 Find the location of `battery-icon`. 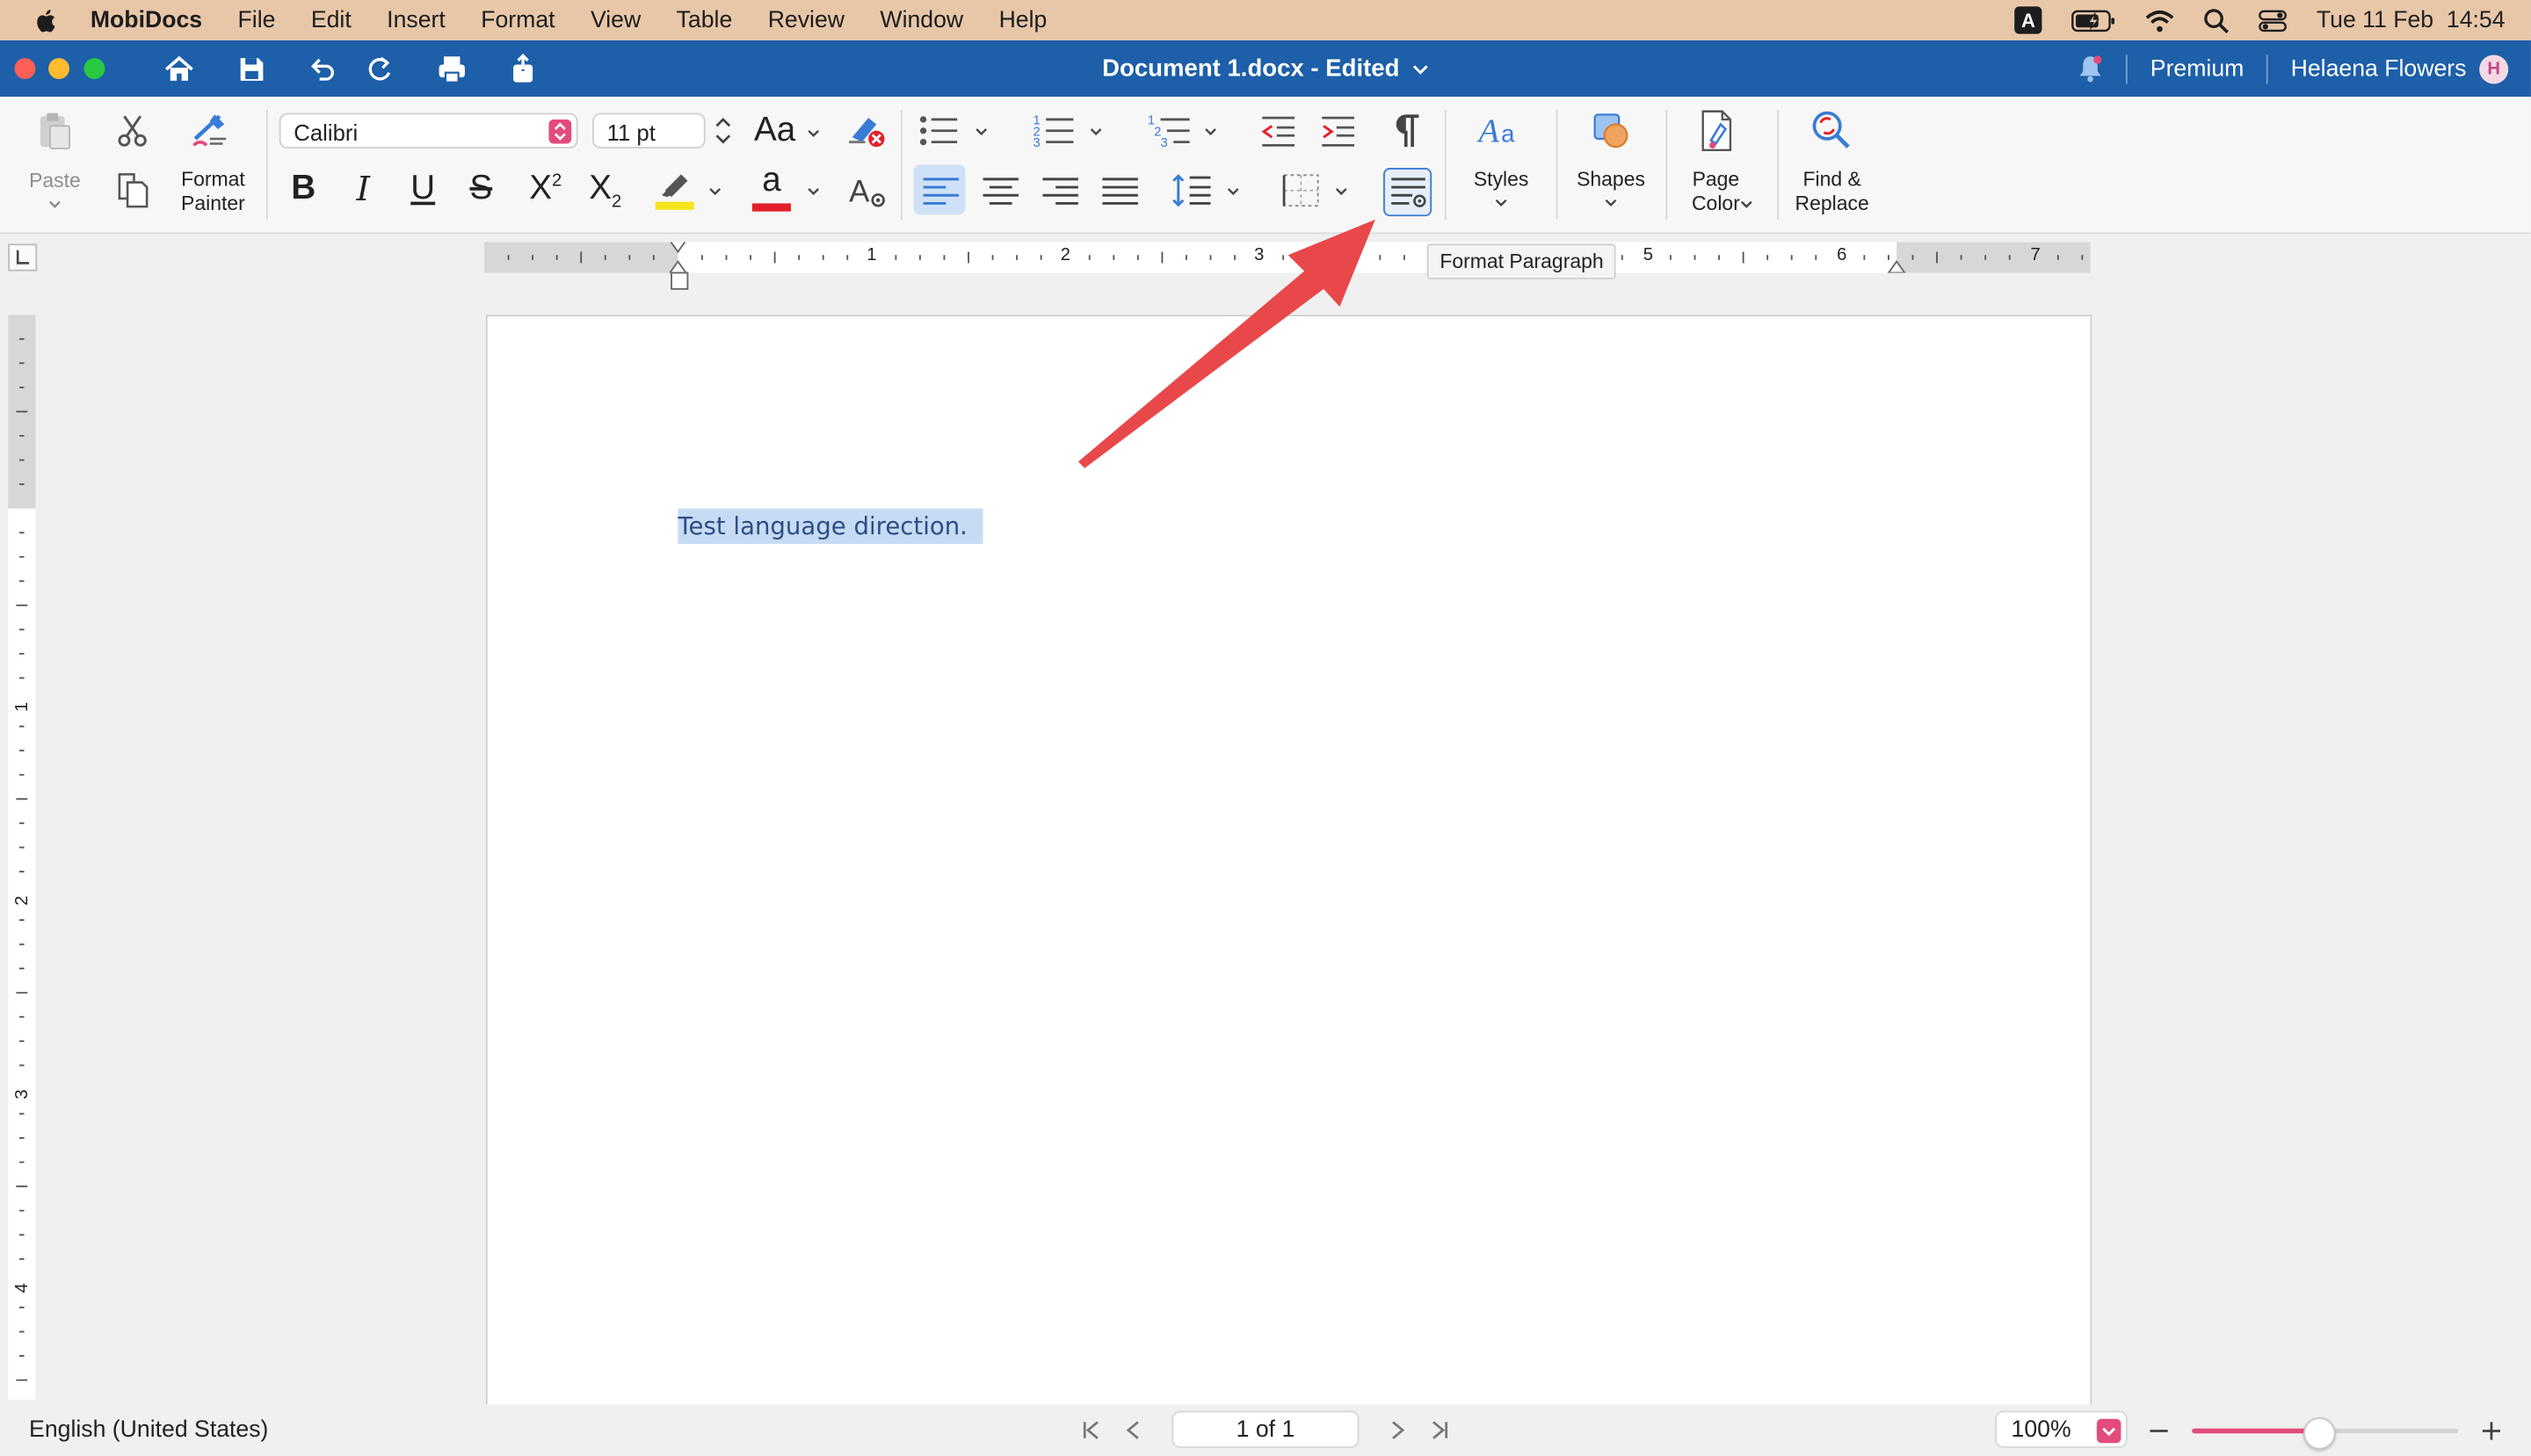

battery-icon is located at coordinates (2093, 20).